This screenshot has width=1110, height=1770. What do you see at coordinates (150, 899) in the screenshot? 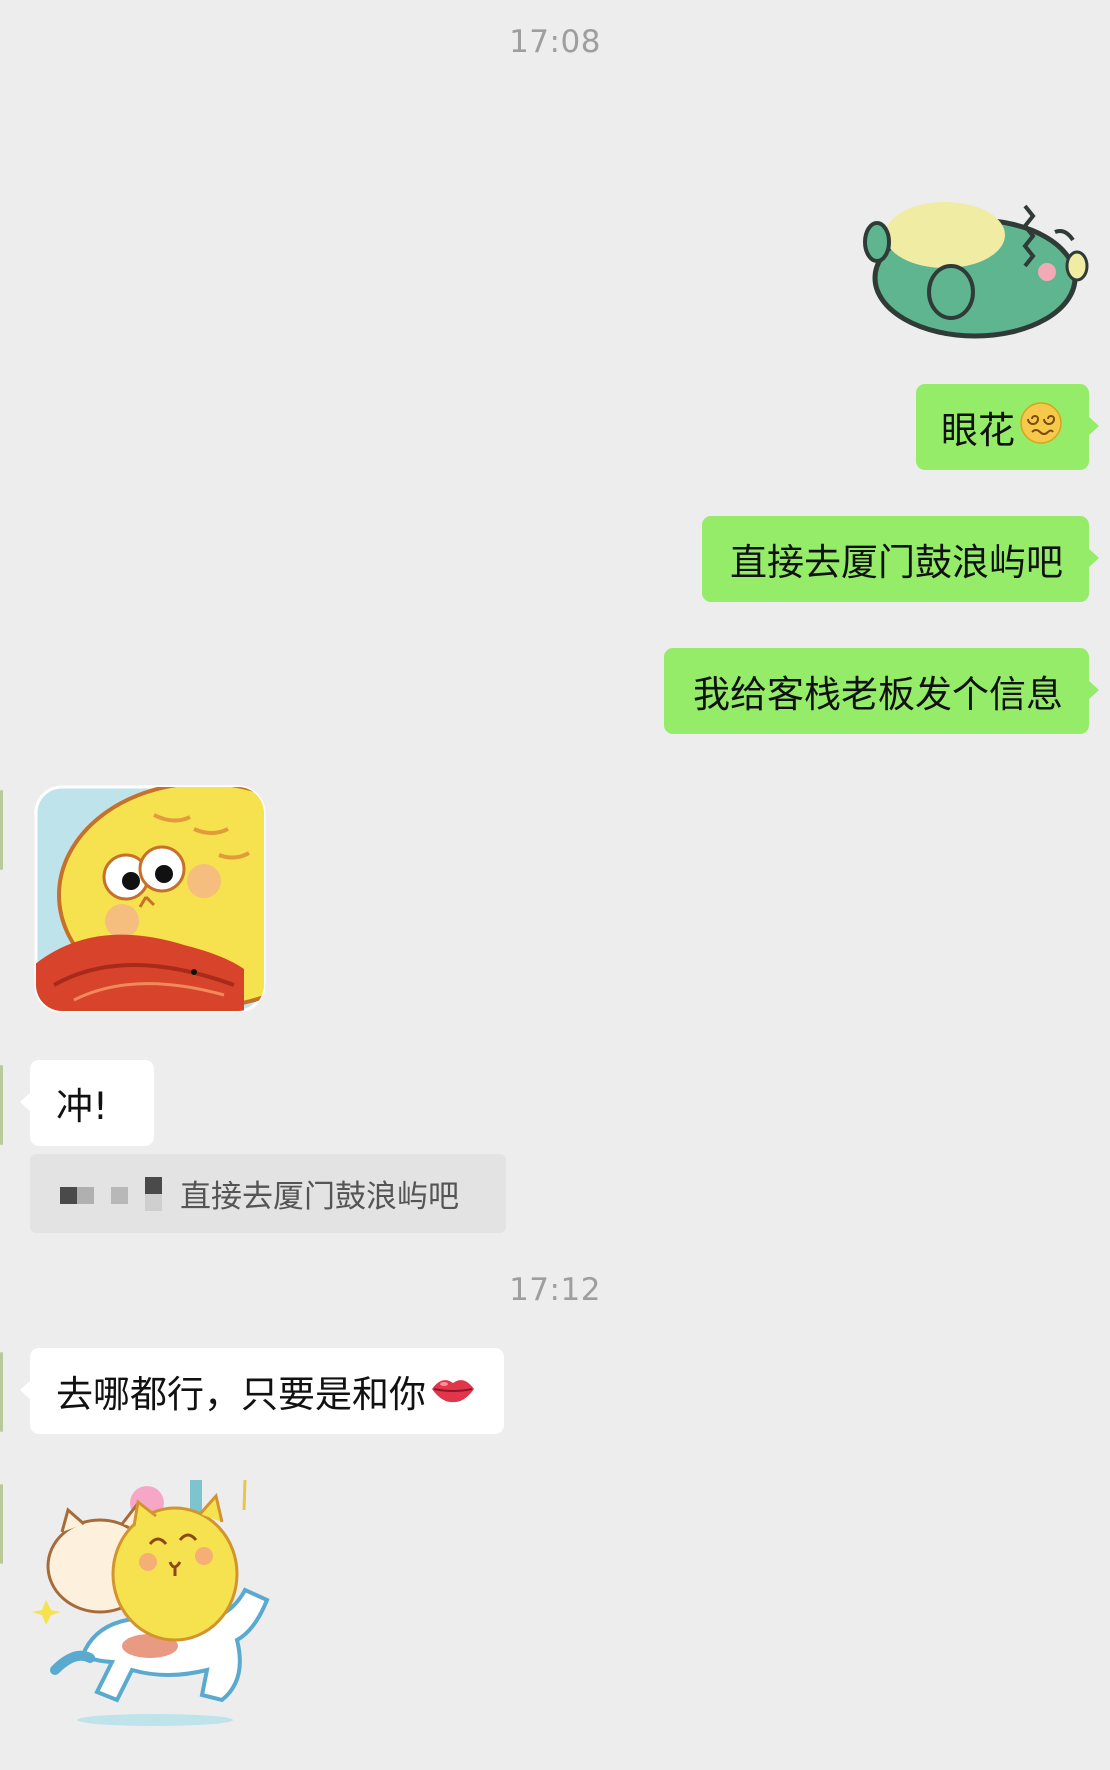
I see `yellow-cat-with-shrimp-sticker` at bounding box center [150, 899].